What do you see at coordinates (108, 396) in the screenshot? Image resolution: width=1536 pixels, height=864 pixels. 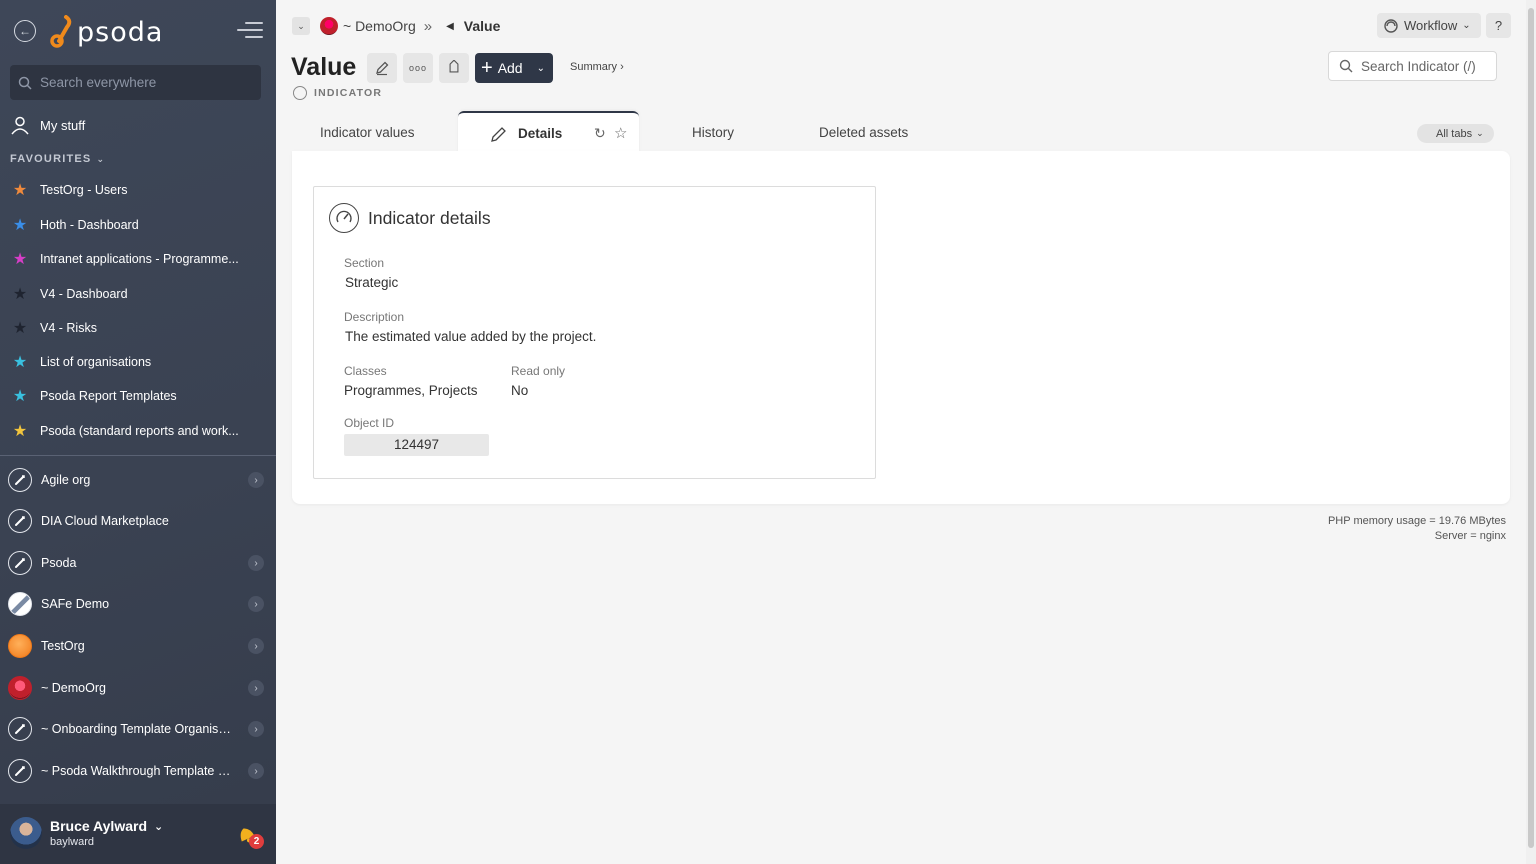 I see `favourite-label: Psoda Report Templates` at bounding box center [108, 396].